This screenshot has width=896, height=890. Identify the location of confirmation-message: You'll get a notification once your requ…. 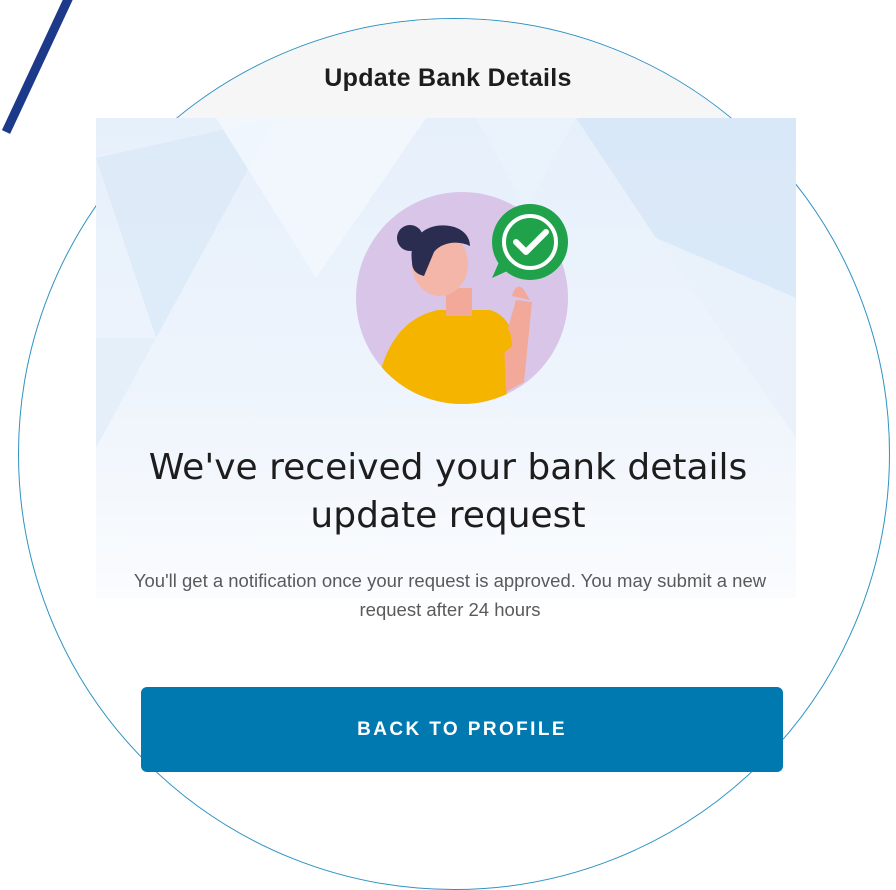
(450, 595).